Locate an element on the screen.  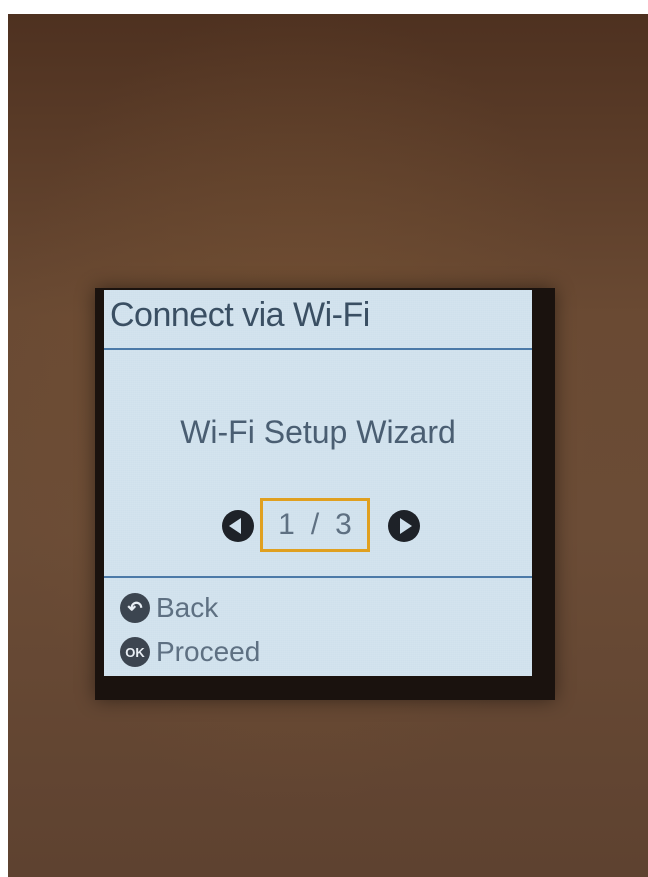
screen-title: Connect via Wi-Fi is located at coordinates (240, 315).